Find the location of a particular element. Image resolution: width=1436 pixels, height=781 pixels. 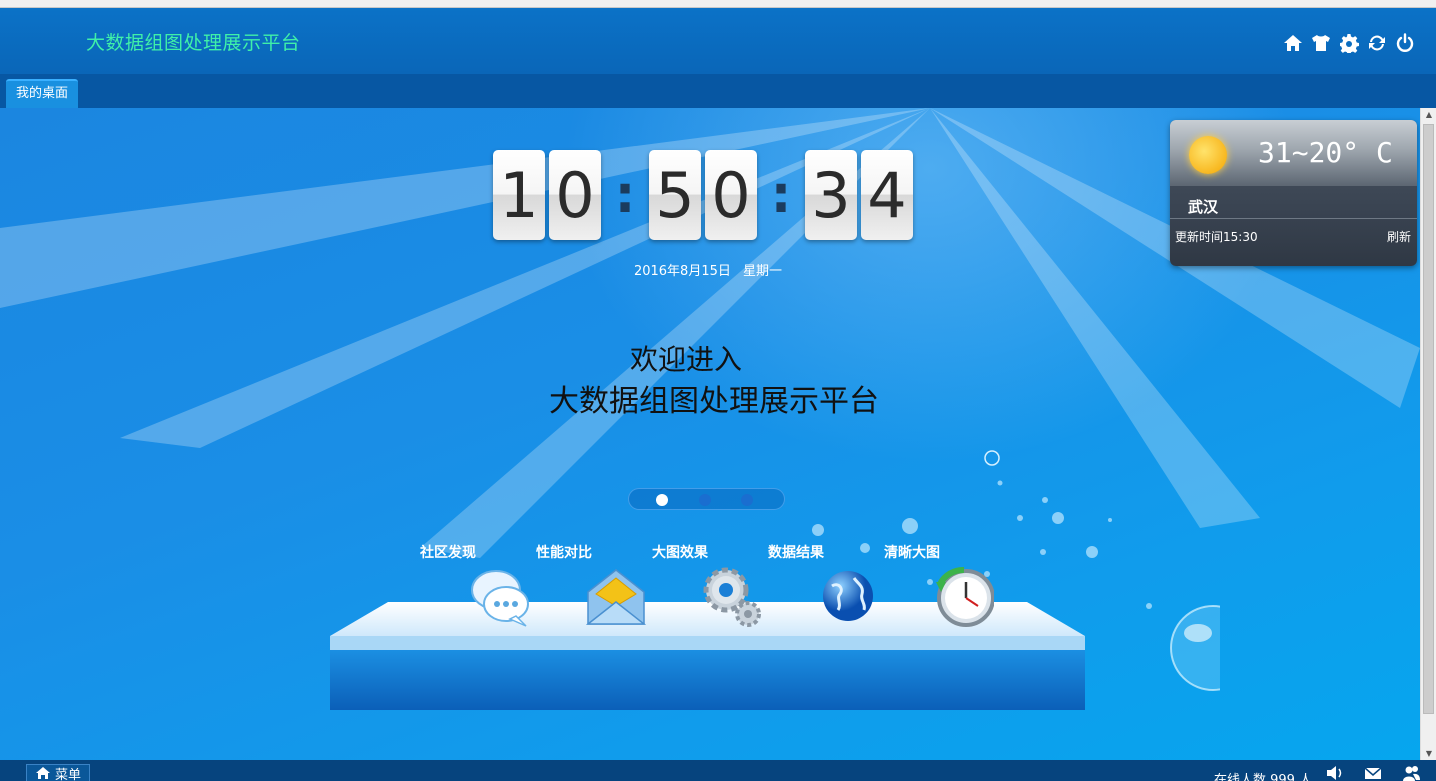

app-label: 性能对比 is located at coordinates (564, 553).